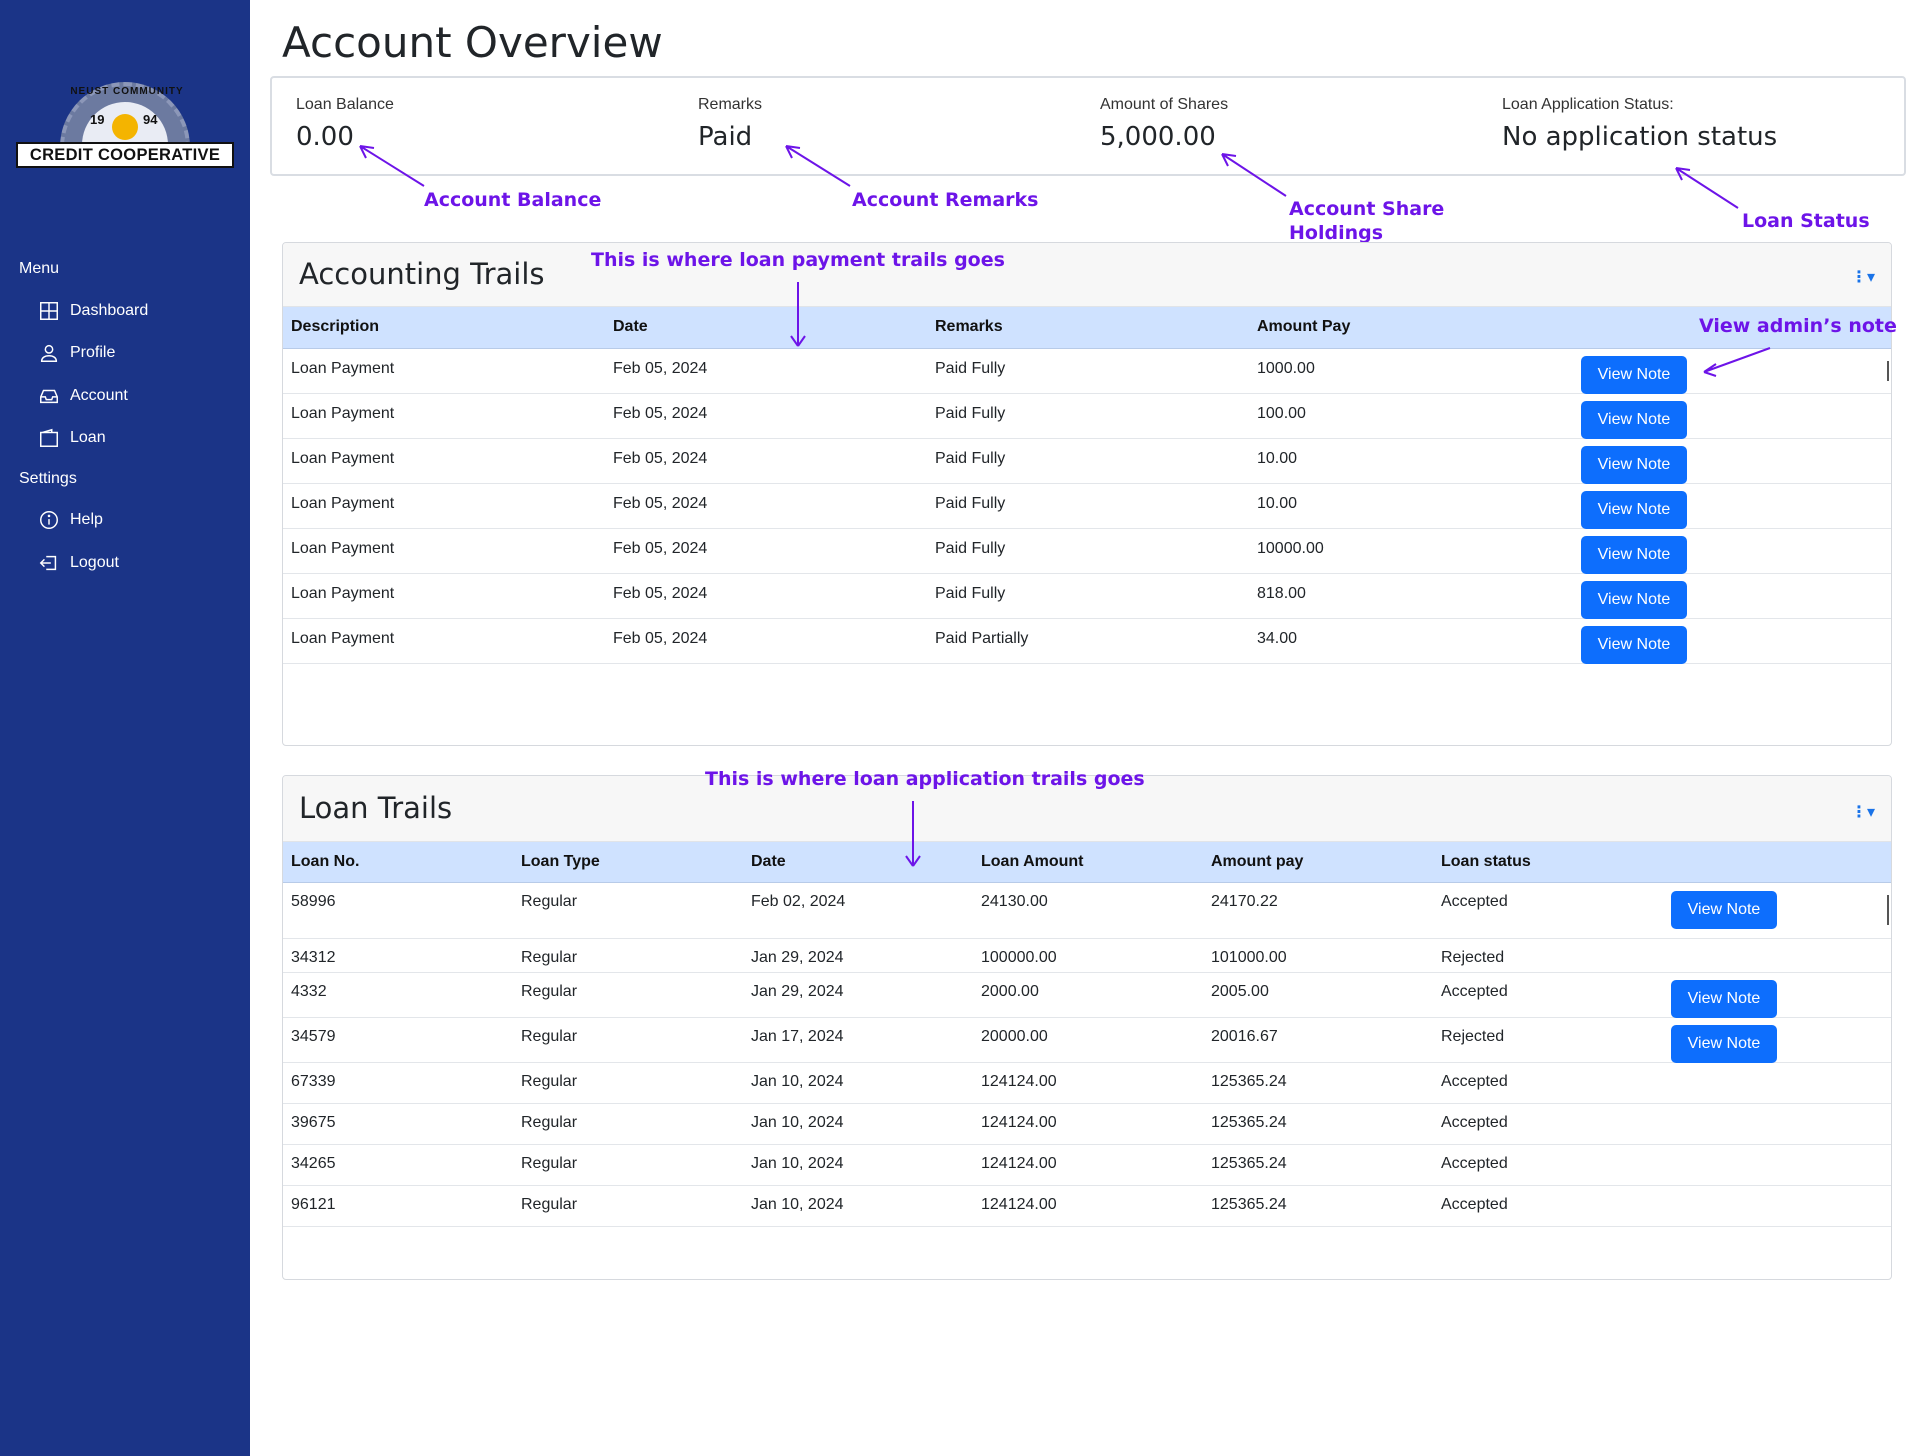 This screenshot has height=1456, width=1911. Describe the element at coordinates (1486, 861) in the screenshot. I see `column-header: Loan status` at that location.